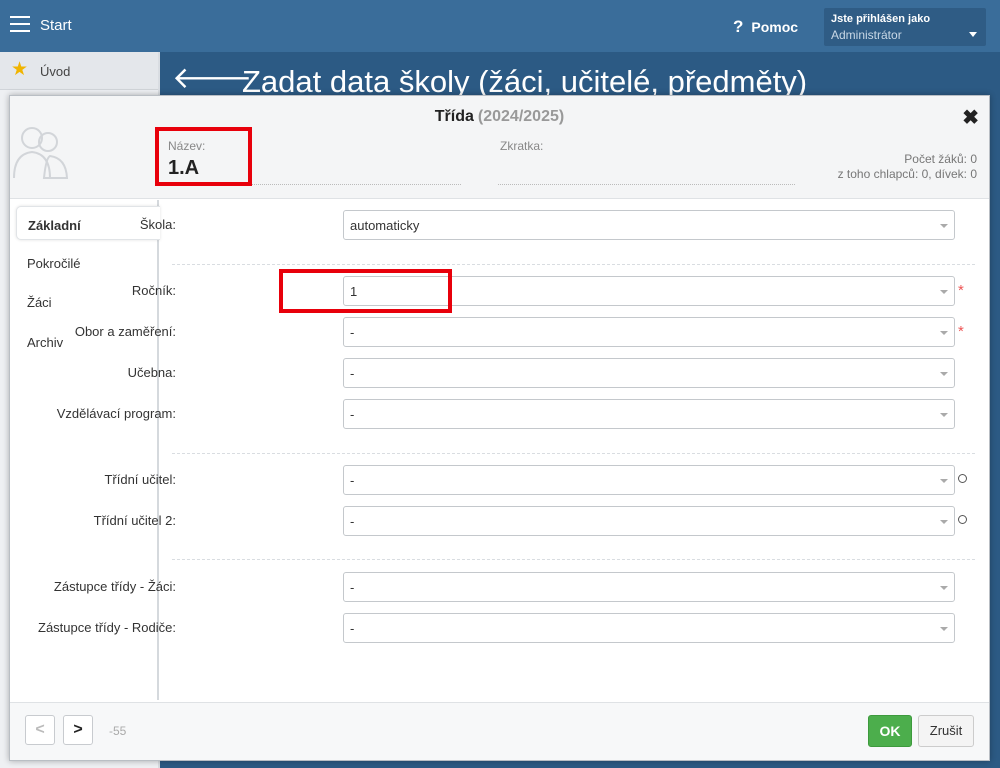  What do you see at coordinates (649, 291) in the screenshot?
I see `rocnik-select: 1` at bounding box center [649, 291].